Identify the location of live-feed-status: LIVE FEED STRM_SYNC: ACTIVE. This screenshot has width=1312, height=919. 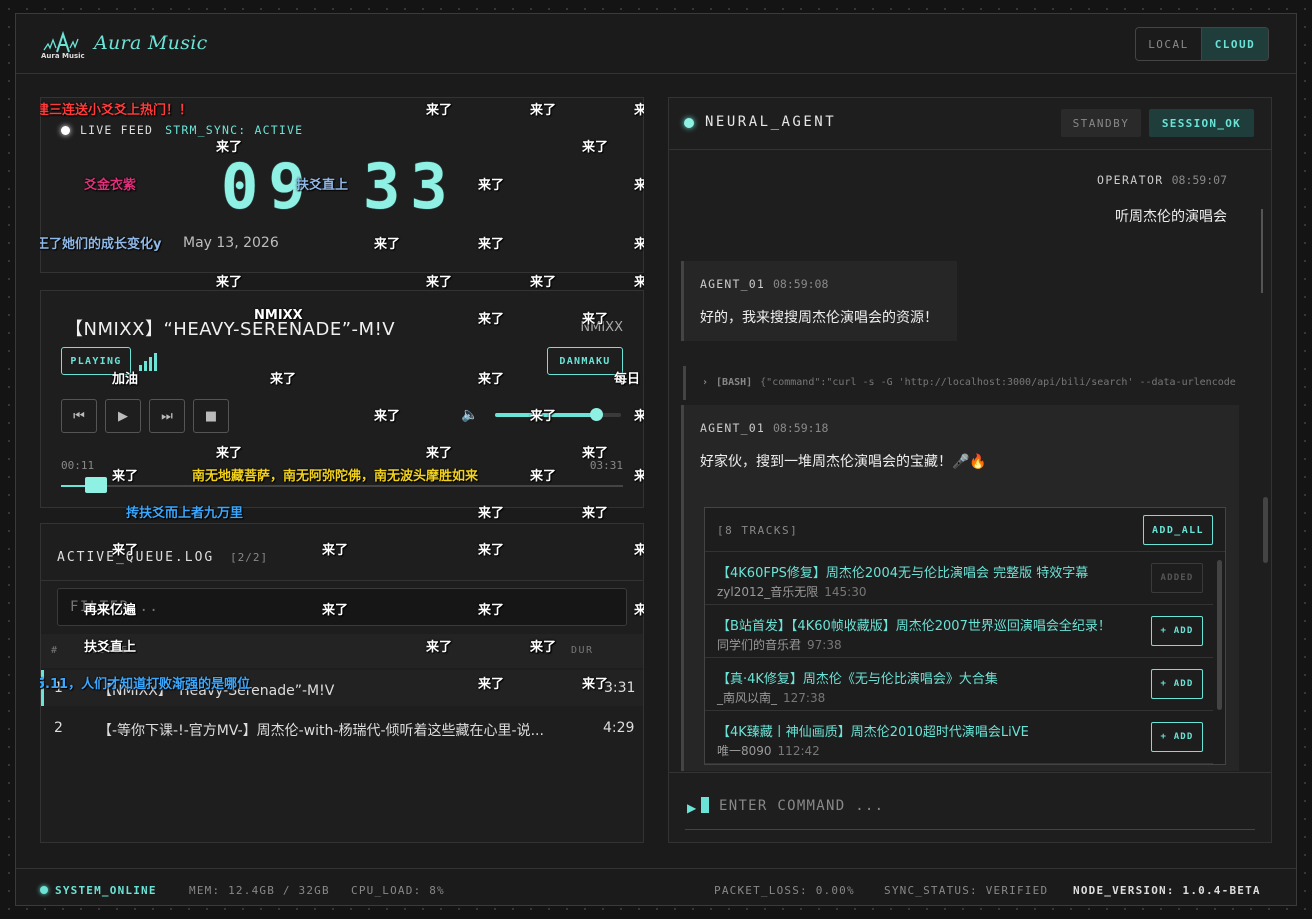
(182, 130).